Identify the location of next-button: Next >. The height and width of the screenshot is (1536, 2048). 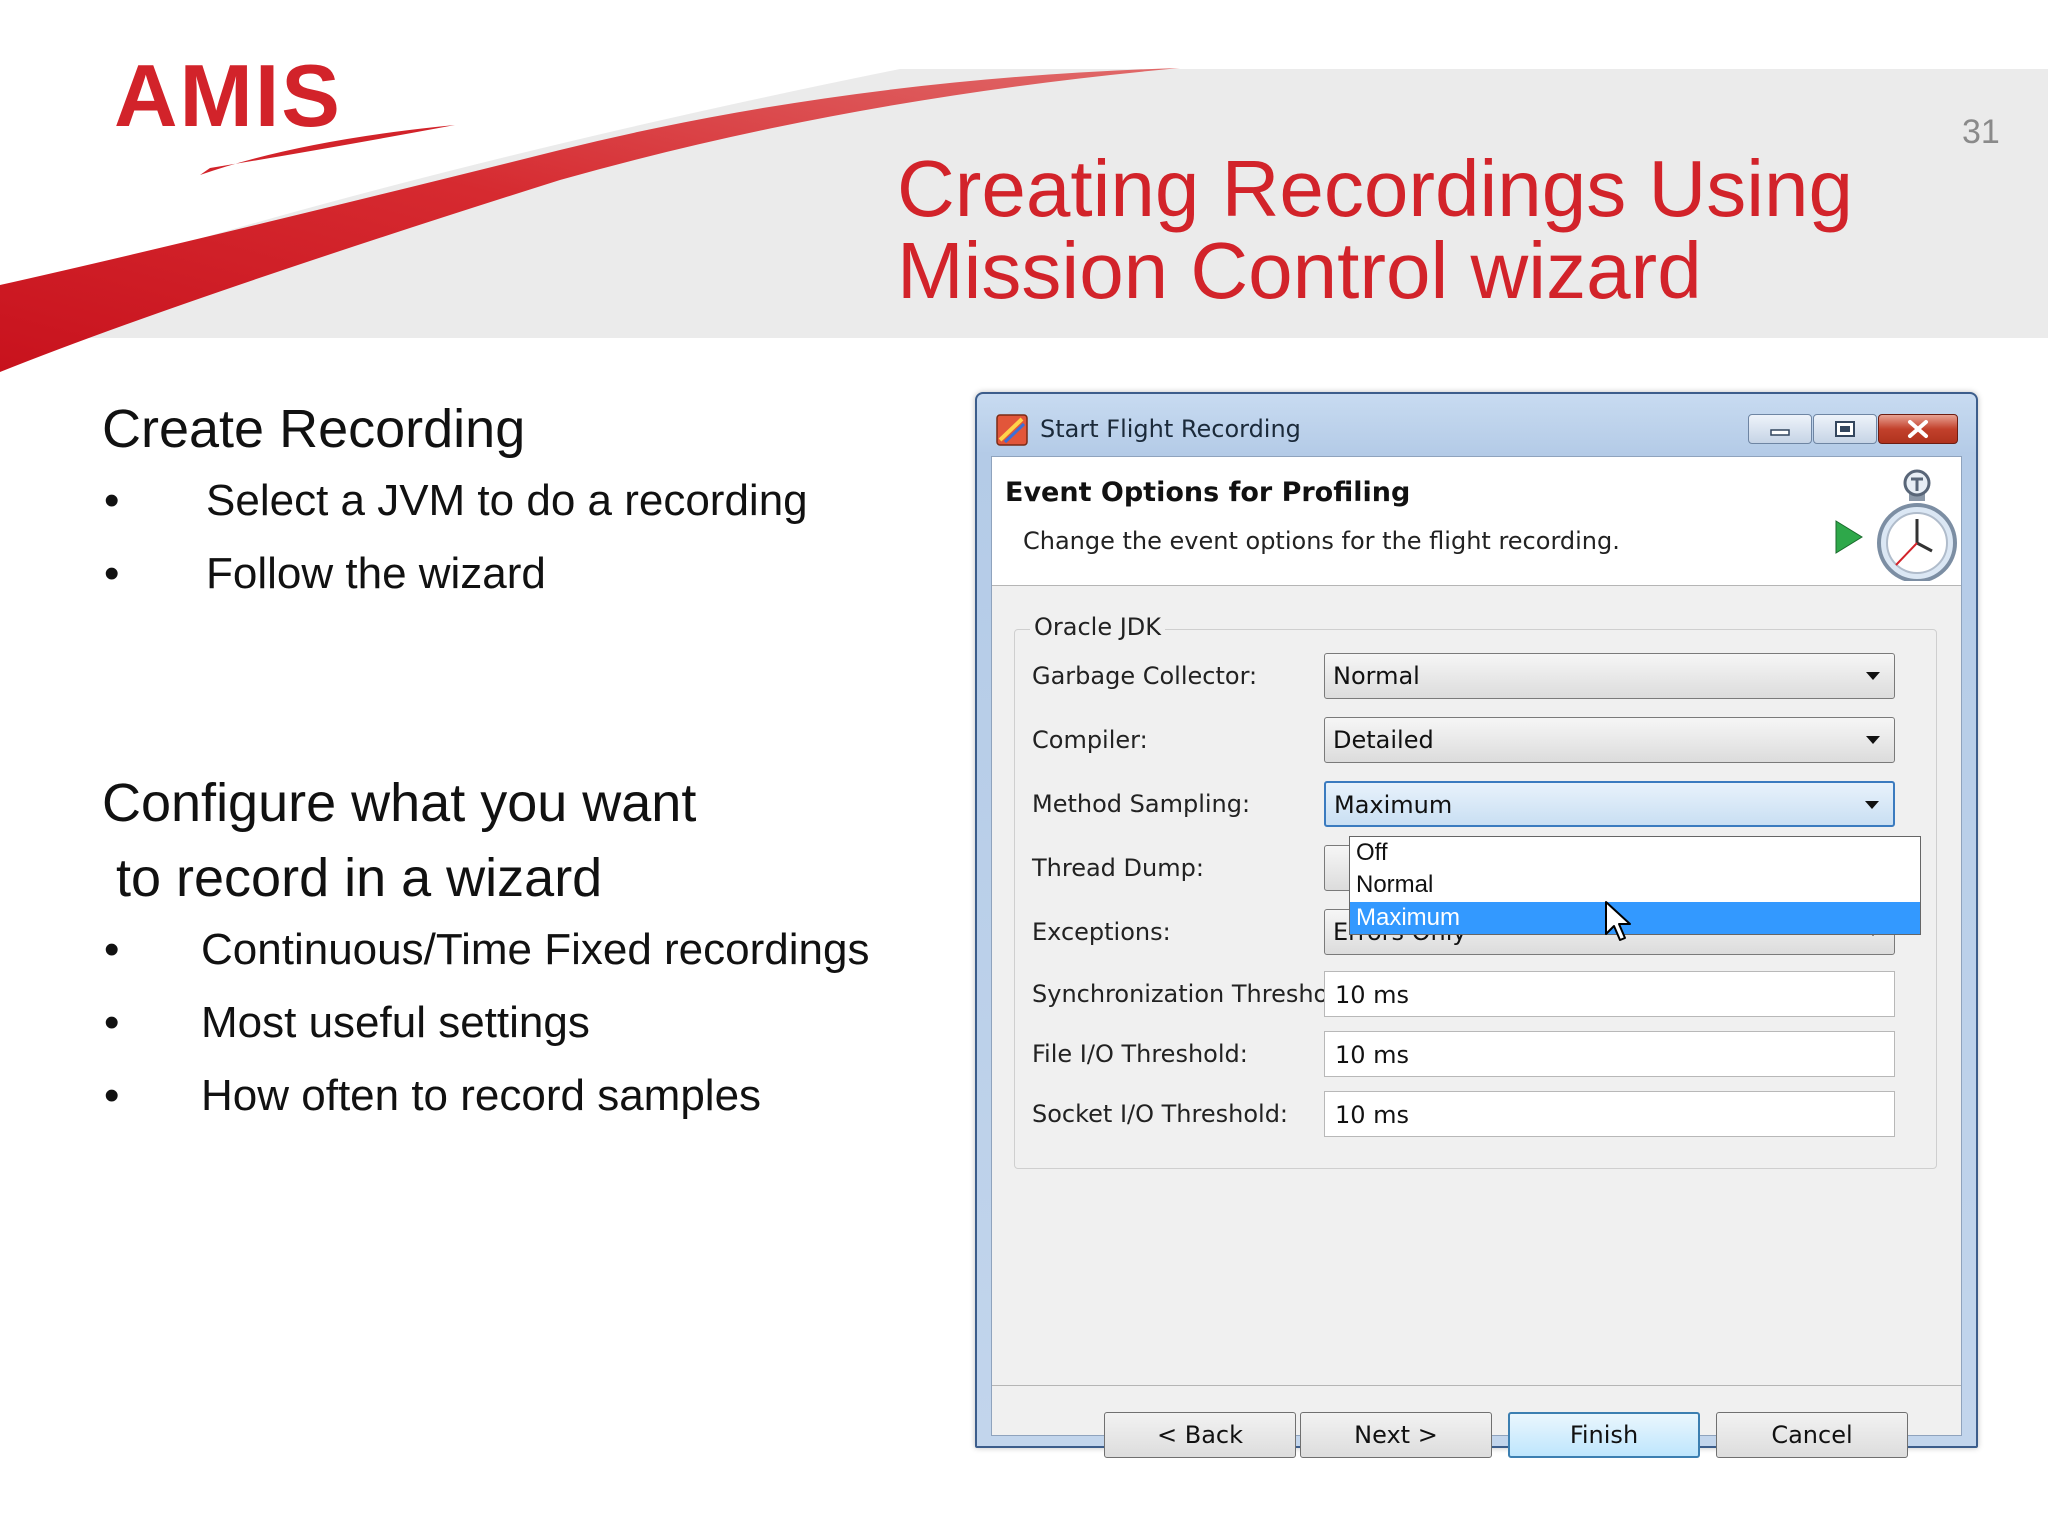
(1396, 1435).